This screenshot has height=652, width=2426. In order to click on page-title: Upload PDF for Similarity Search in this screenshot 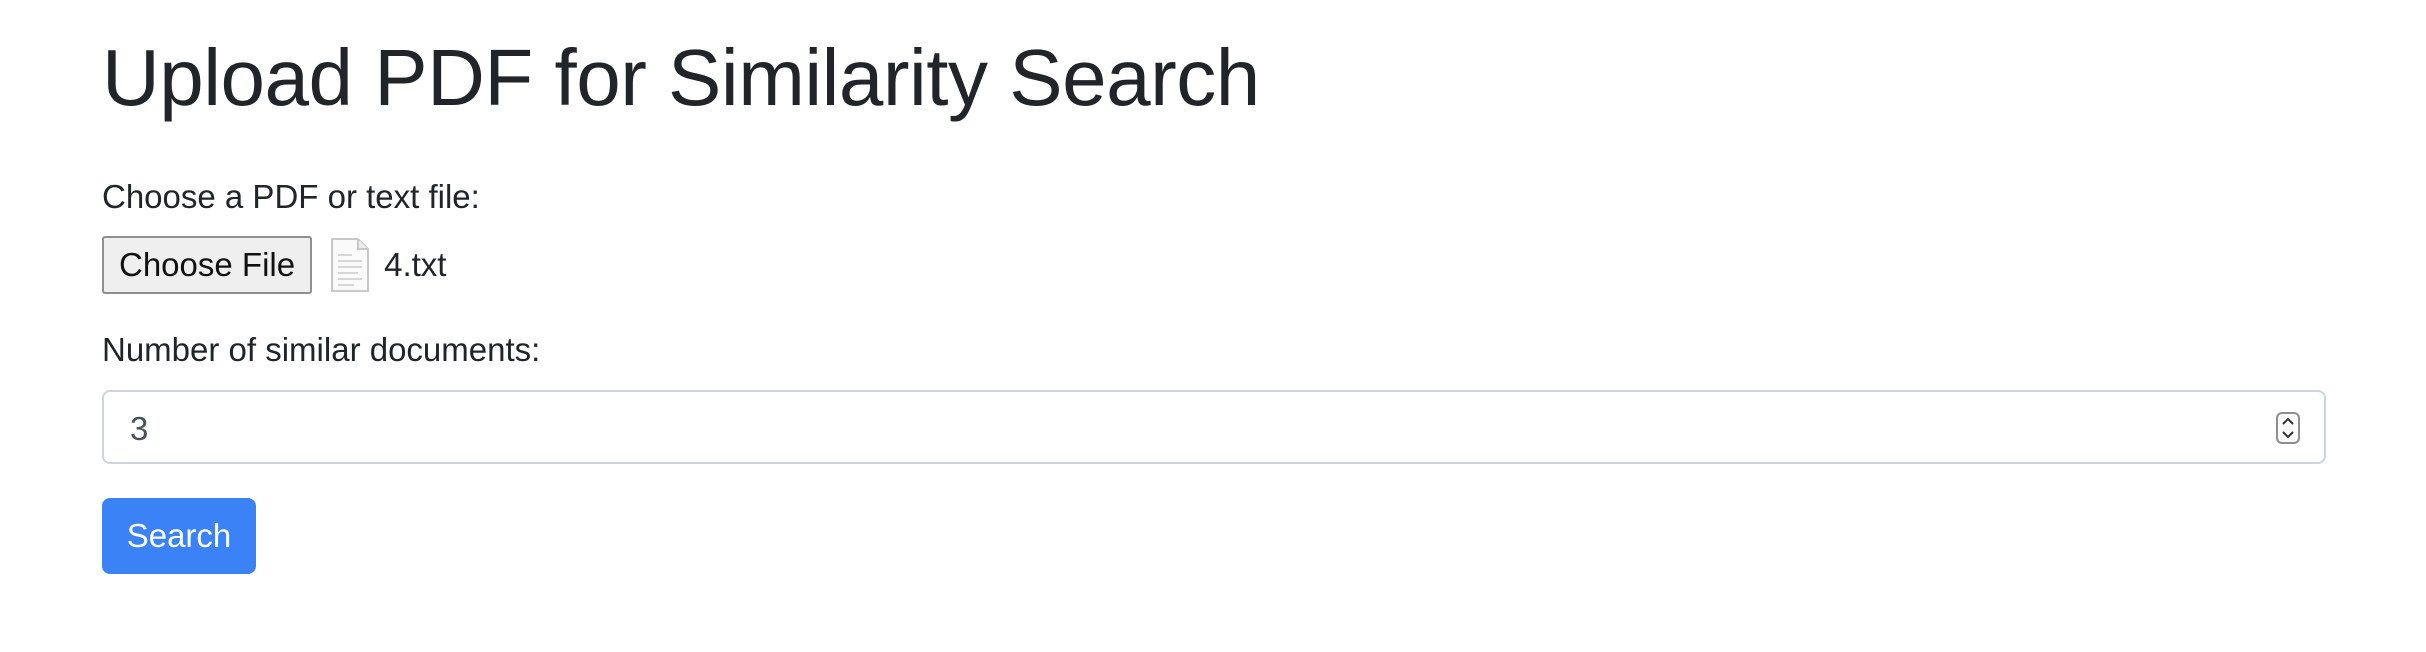, I will do `click(681, 77)`.